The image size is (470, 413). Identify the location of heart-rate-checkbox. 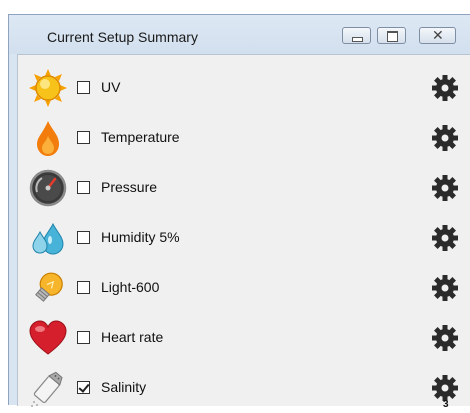
(83, 337).